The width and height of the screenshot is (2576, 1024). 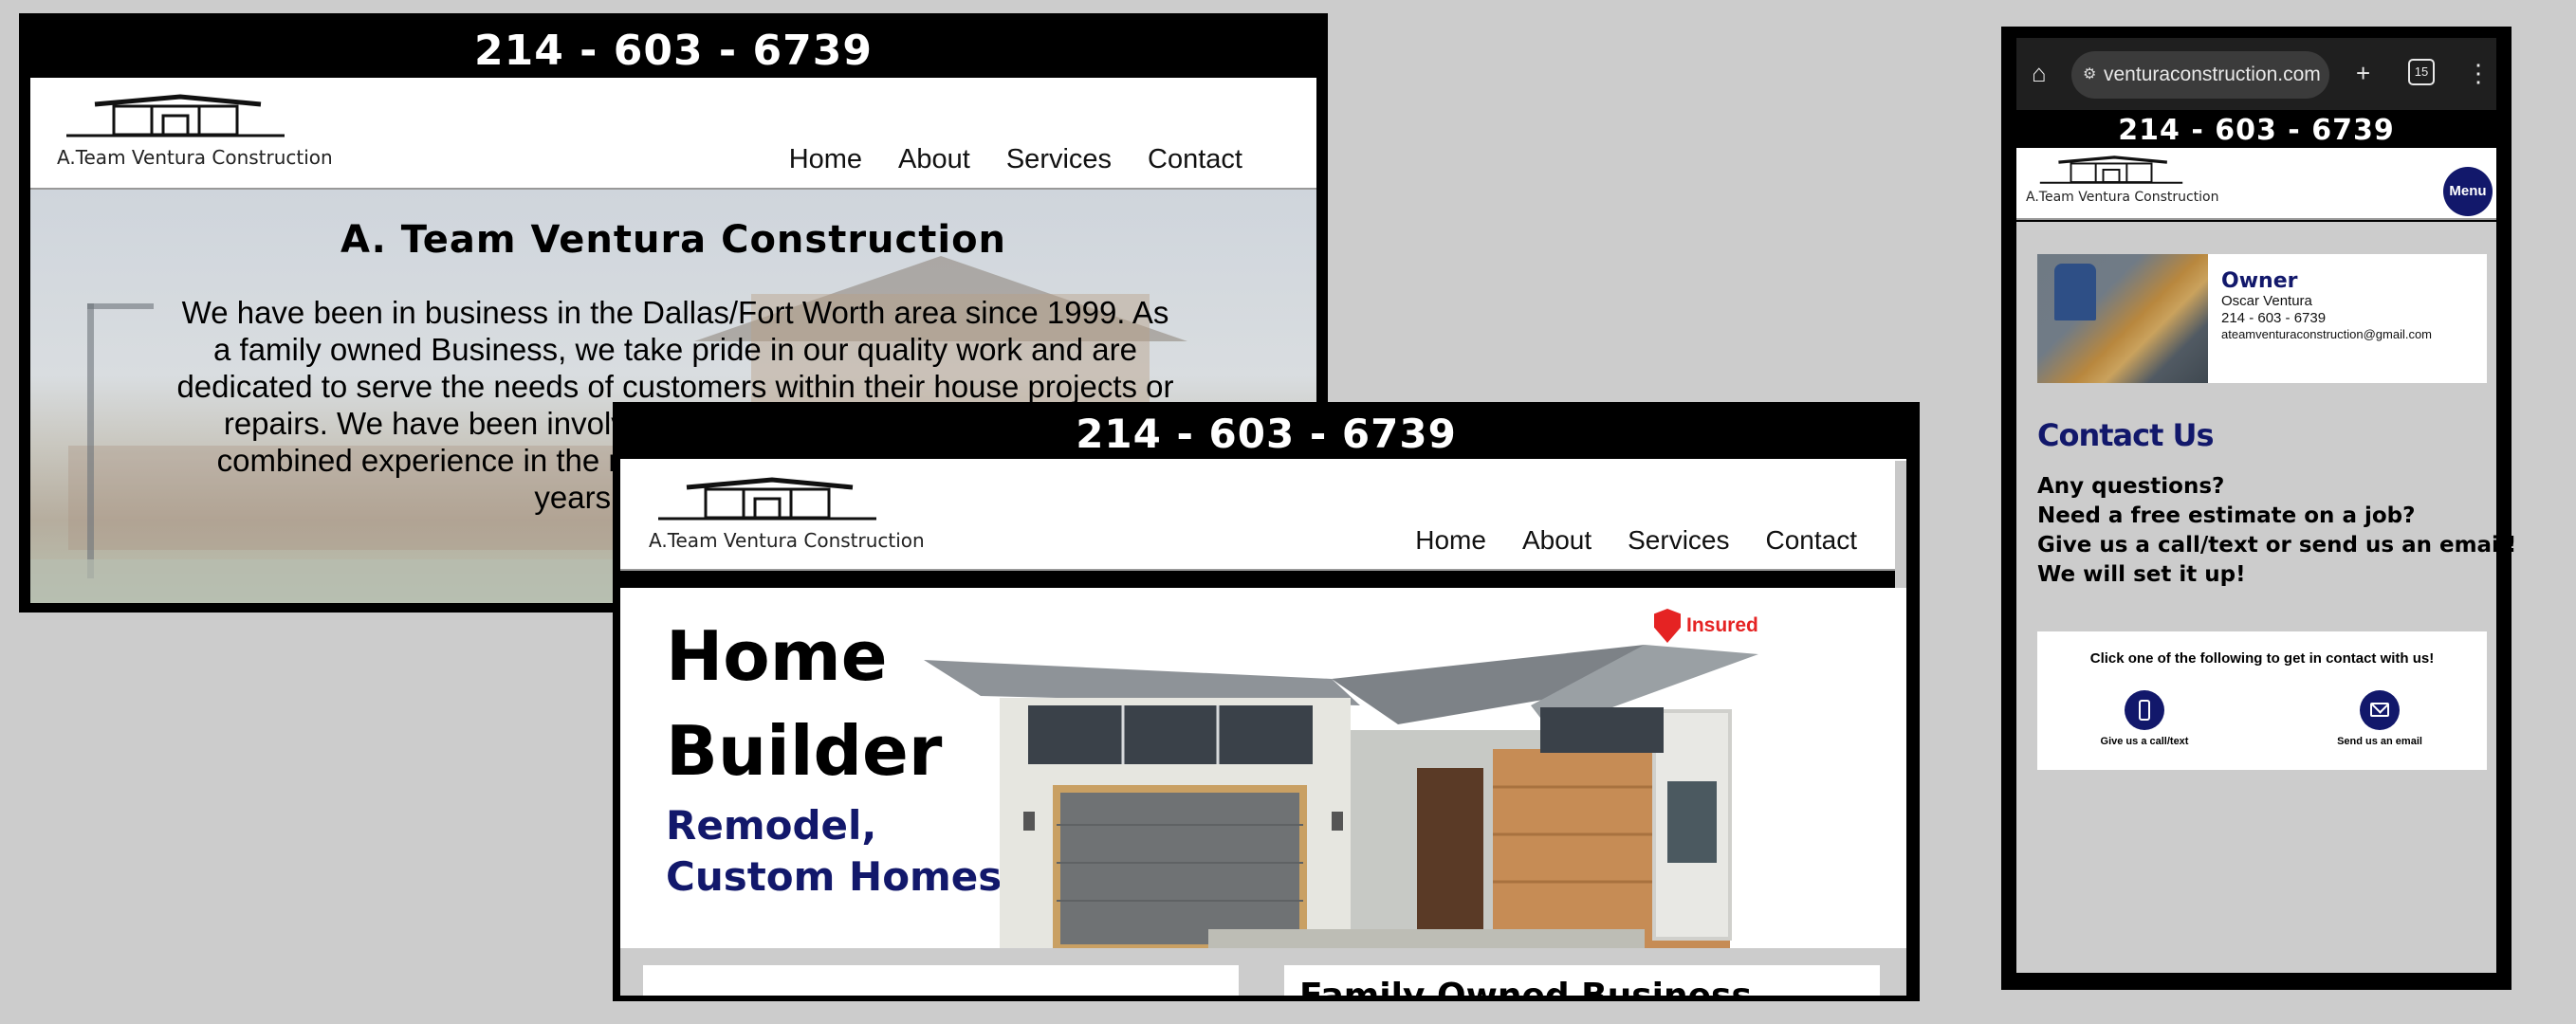 I want to click on contact-line: Need a free estimate on a job?, so click(x=2226, y=515).